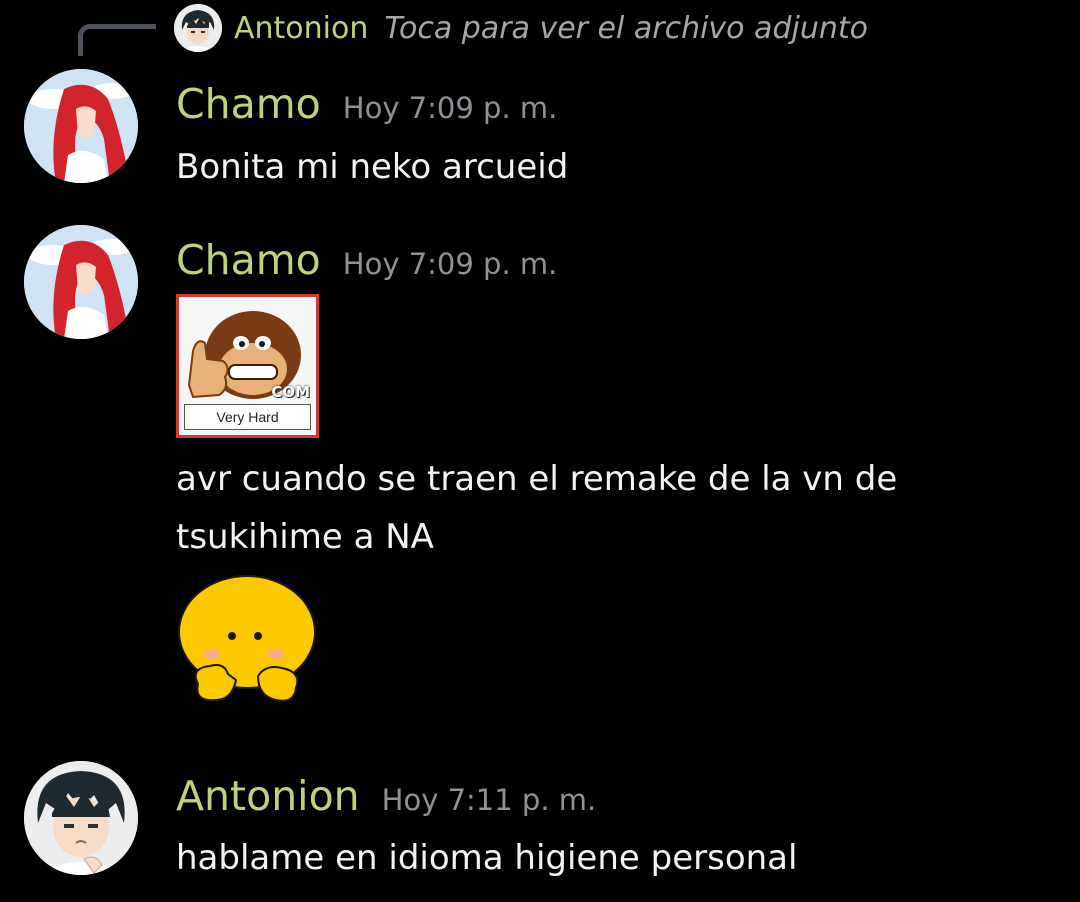  What do you see at coordinates (198, 28) in the screenshot?
I see `anime-boy-avatar-icon` at bounding box center [198, 28].